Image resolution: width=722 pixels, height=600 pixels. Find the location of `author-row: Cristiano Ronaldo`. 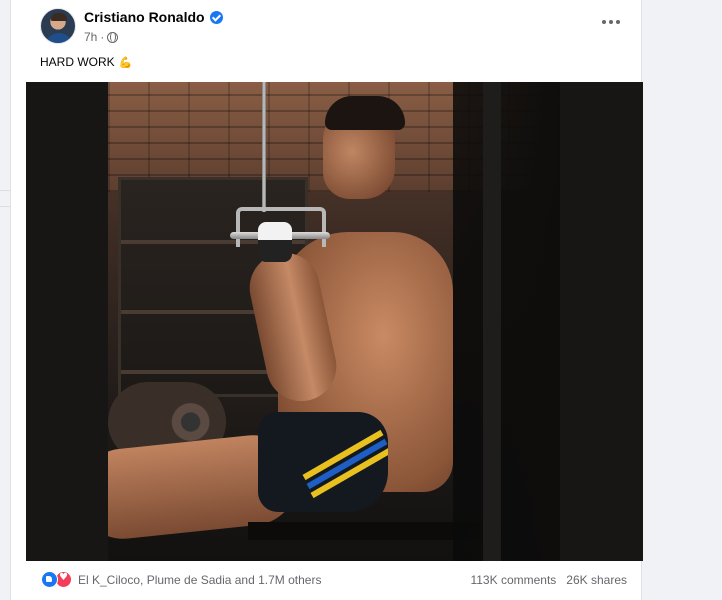

author-row: Cristiano Ronaldo is located at coordinates (153, 17).